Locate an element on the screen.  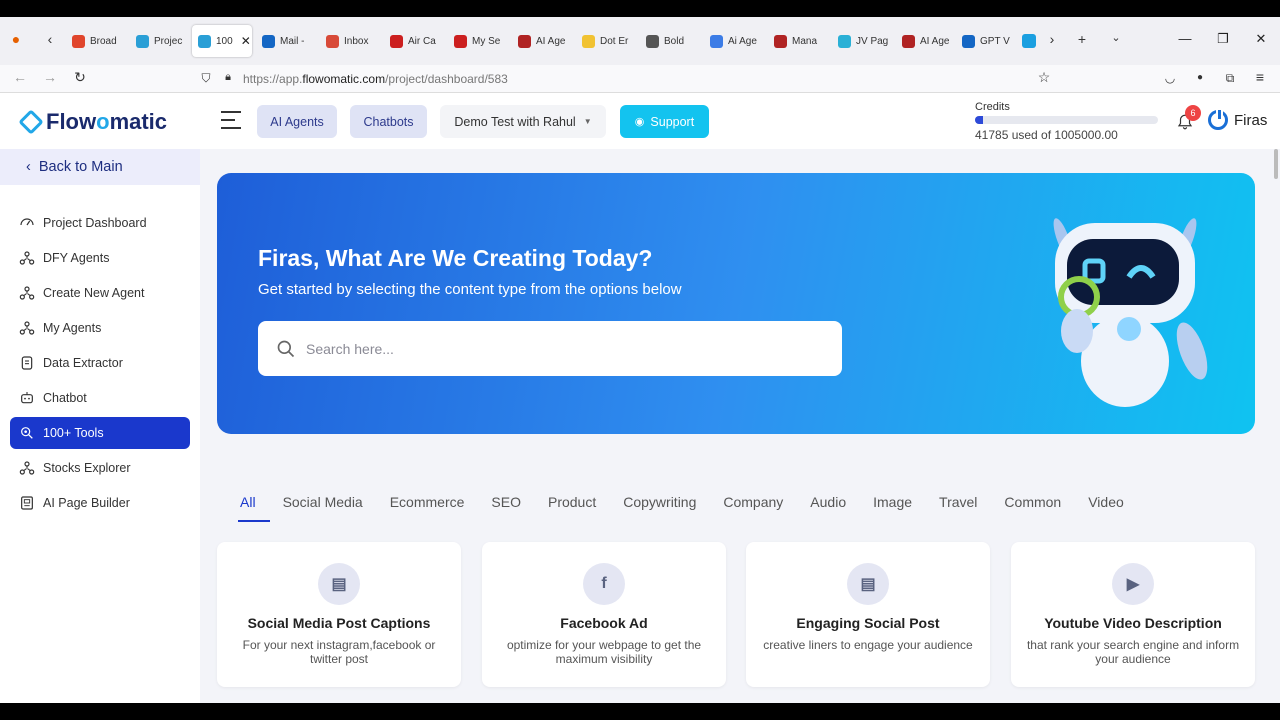
url-path: /project/dashboard/583 is located at coordinates (446, 79).